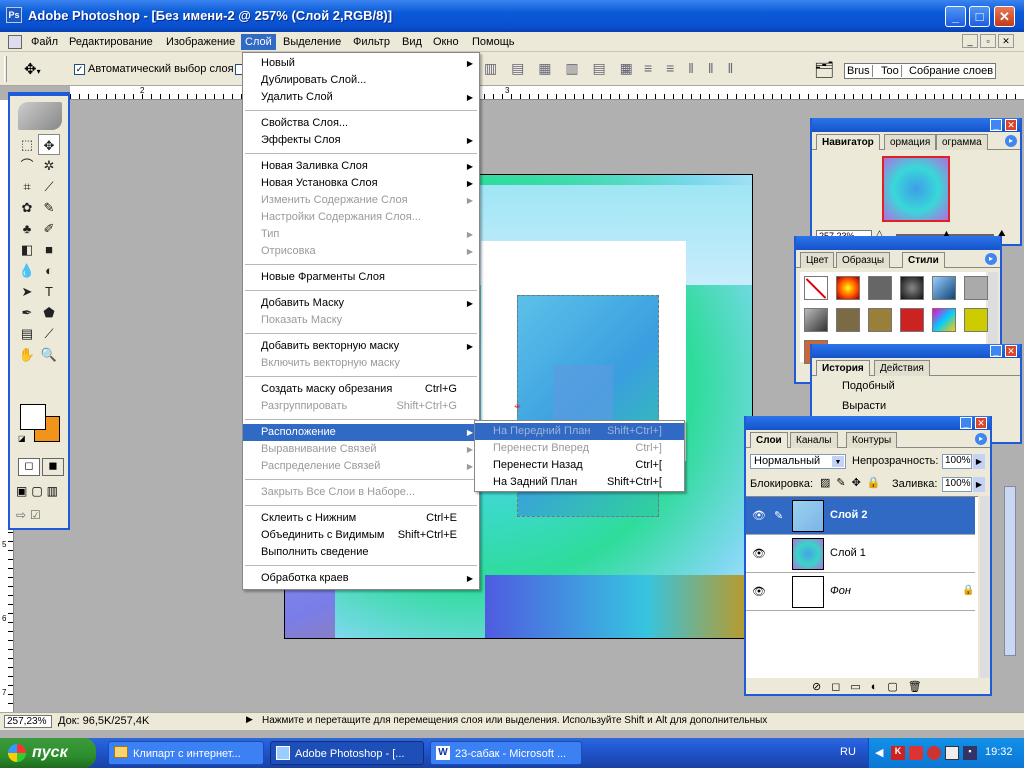  What do you see at coordinates (872, 686) in the screenshot?
I see `layer-footer-icons: ⊘◻▭◐▢🗑` at bounding box center [872, 686].